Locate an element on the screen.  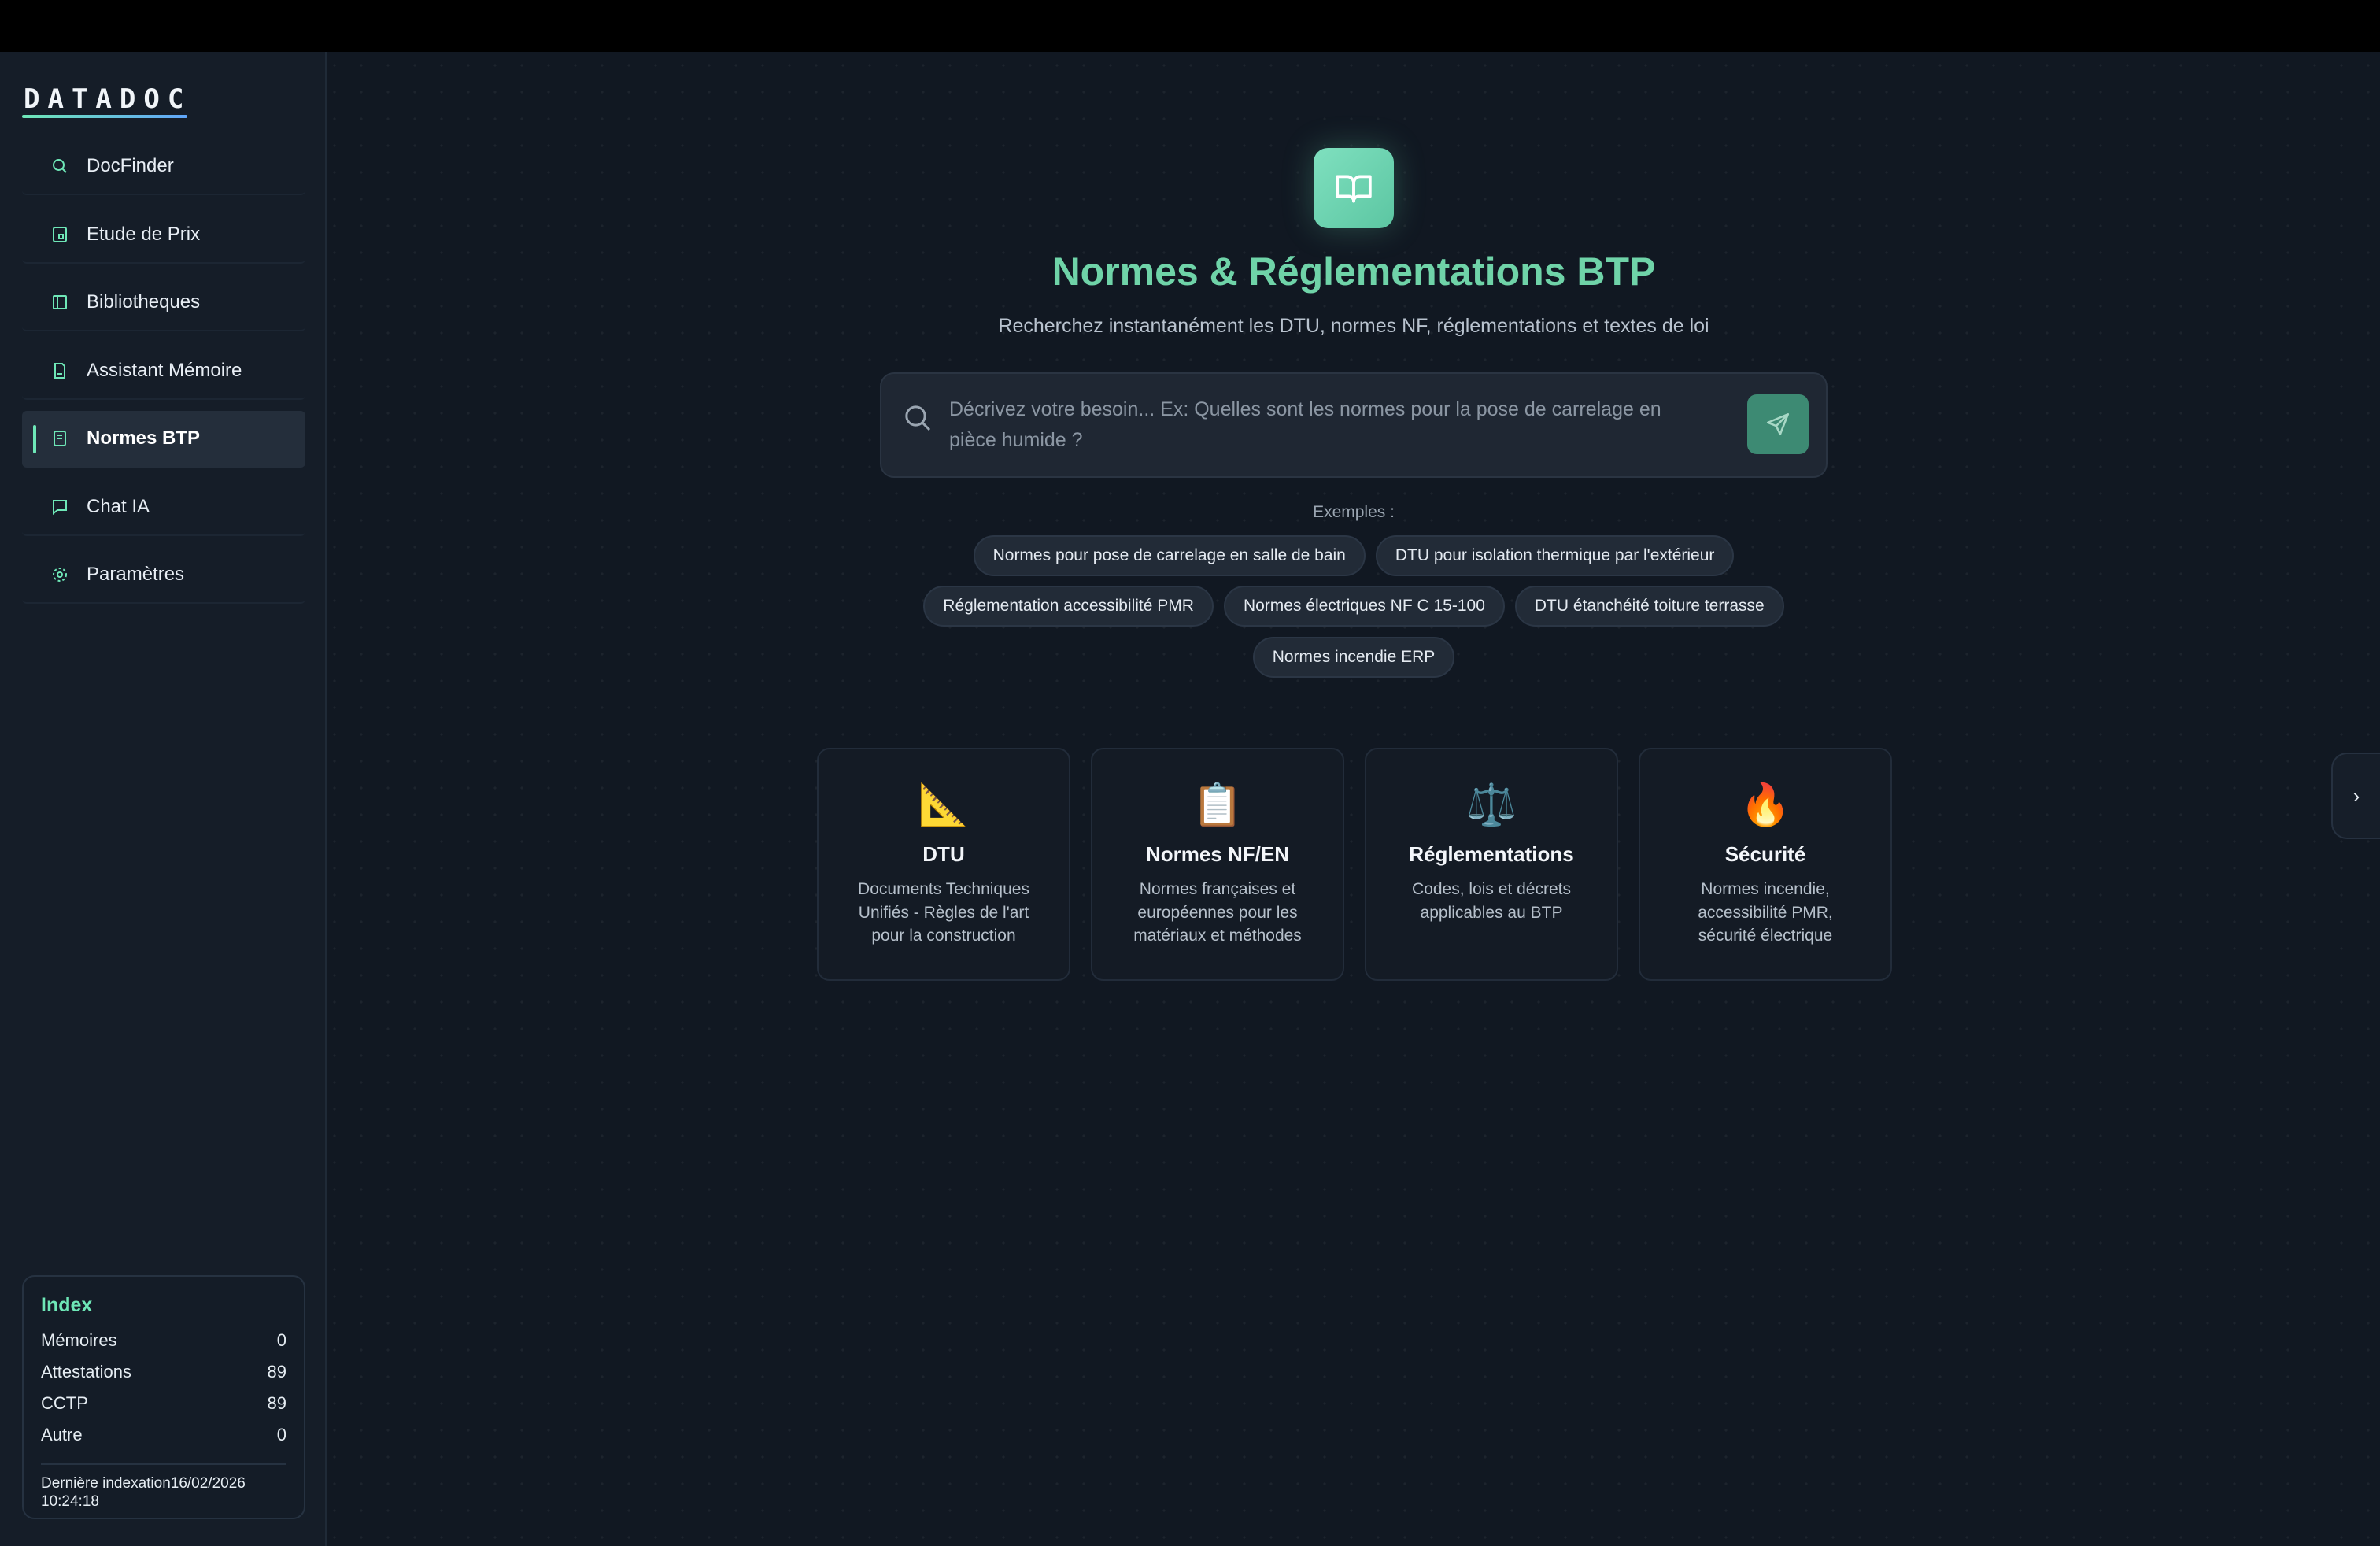
examples-row: Normes incendie ERP is located at coordinates (1354, 657).